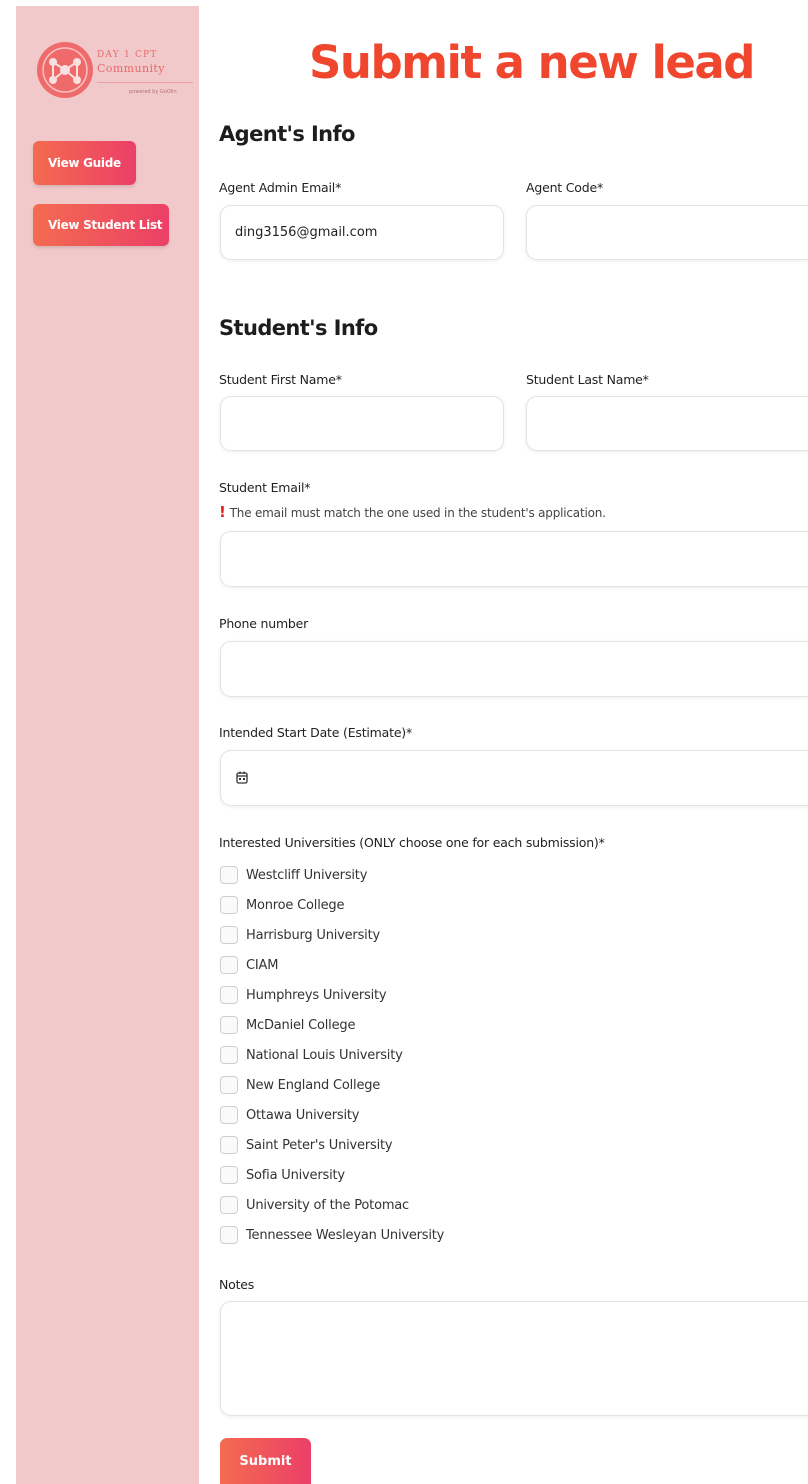 This screenshot has height=1484, width=808. I want to click on university-option: McDaniel College, so click(287, 1025).